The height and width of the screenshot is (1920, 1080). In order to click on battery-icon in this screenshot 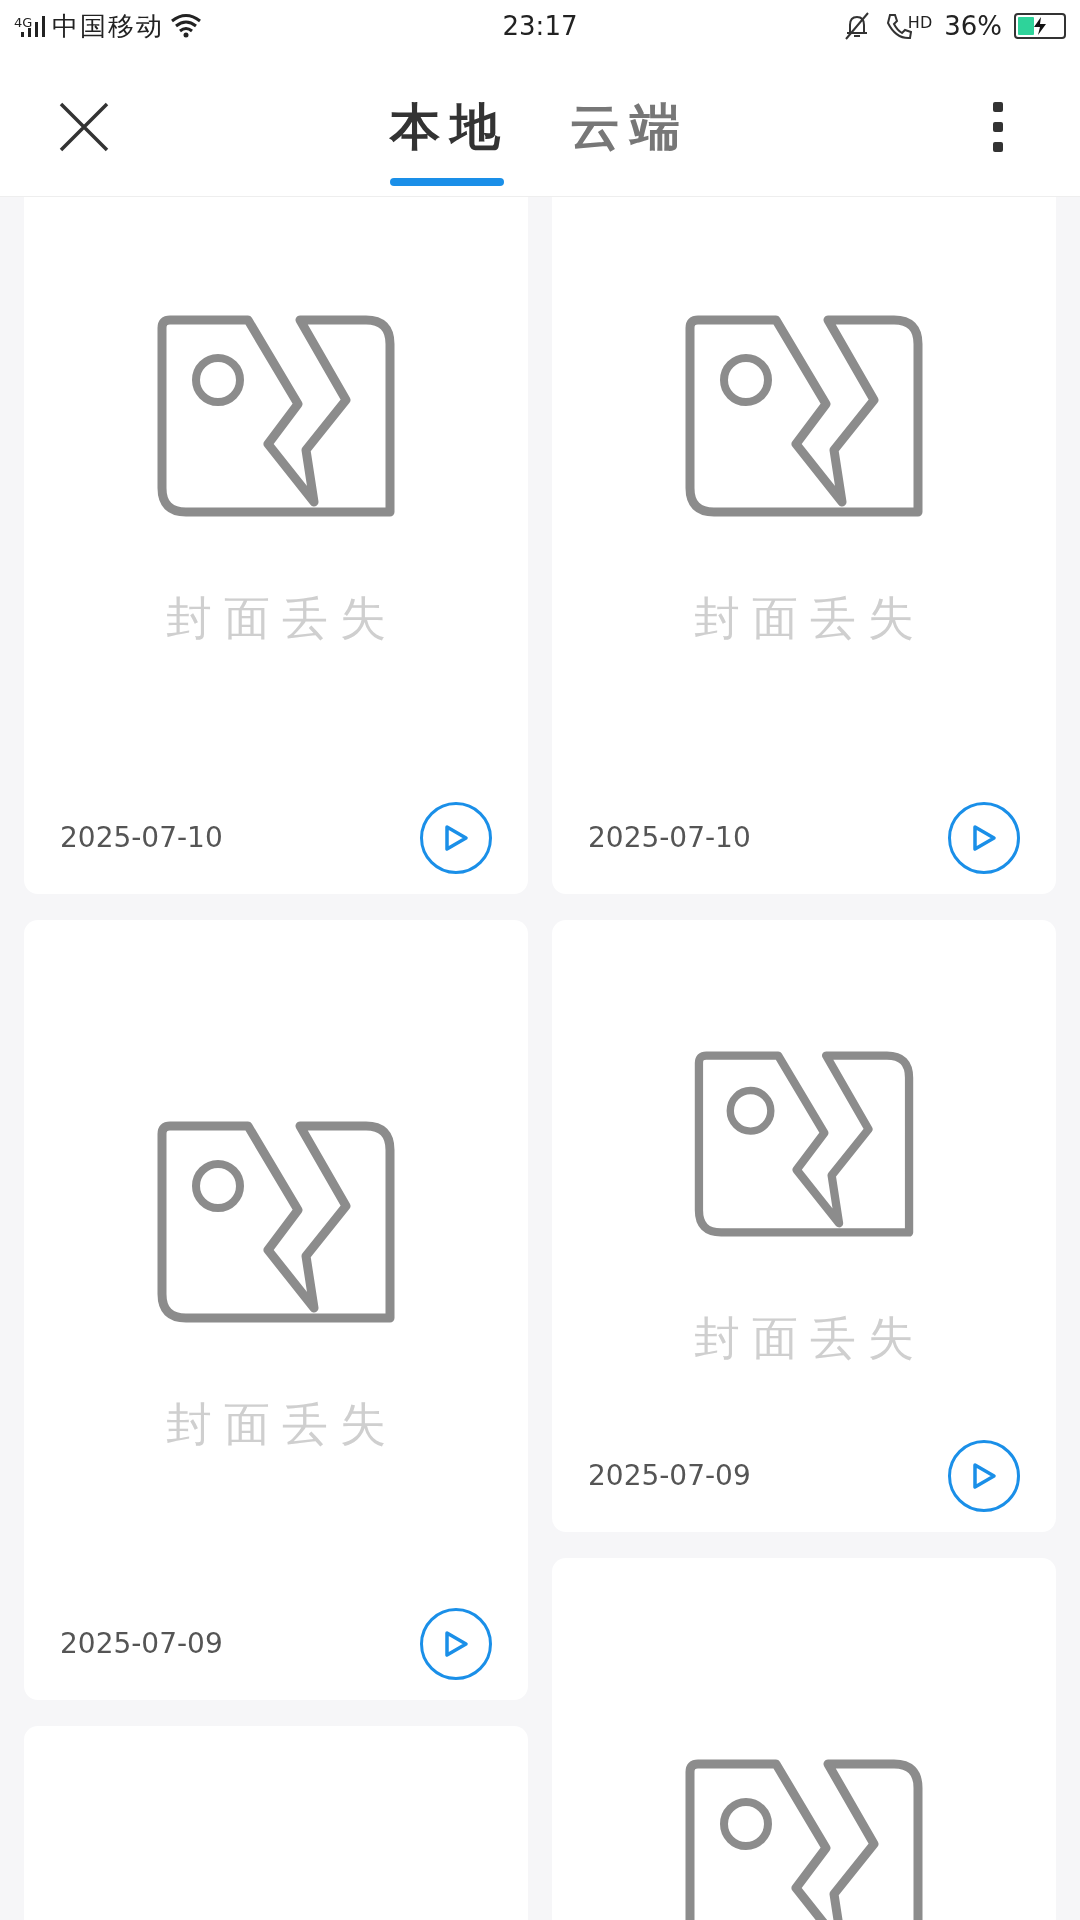, I will do `click(1040, 26)`.